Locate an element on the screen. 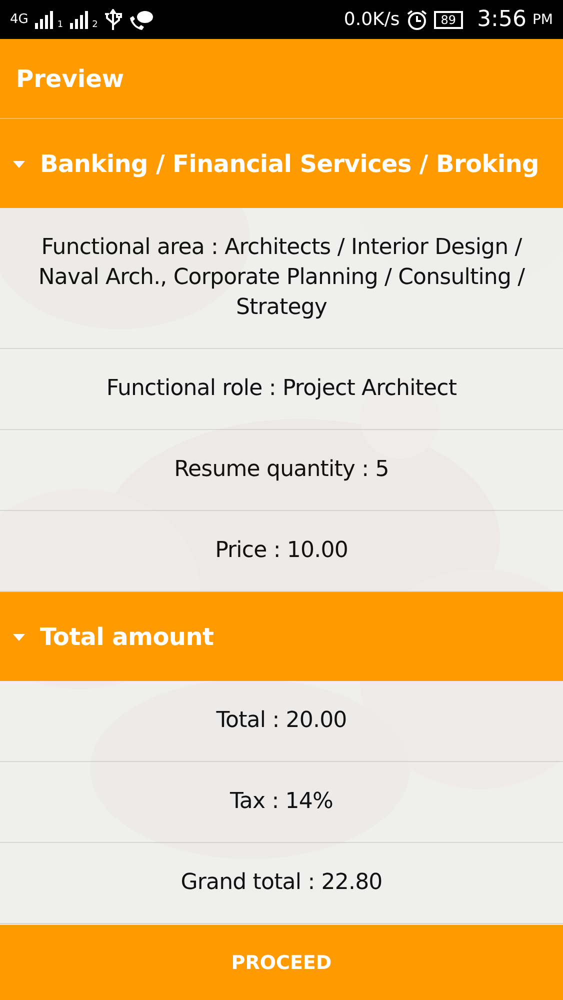 The image size is (563, 1000). alarm-icon is located at coordinates (417, 19).